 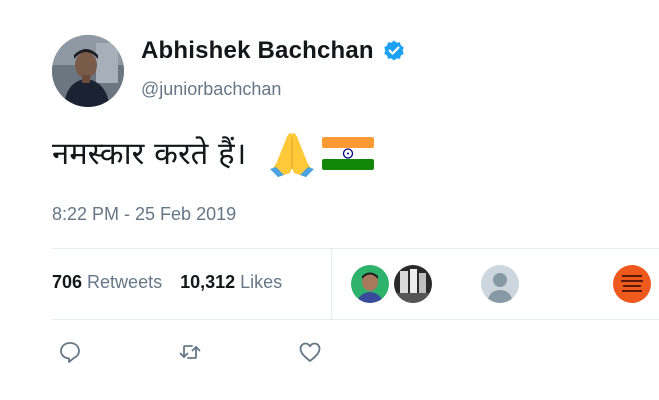 I want to click on stats-top-divider, so click(x=355, y=248).